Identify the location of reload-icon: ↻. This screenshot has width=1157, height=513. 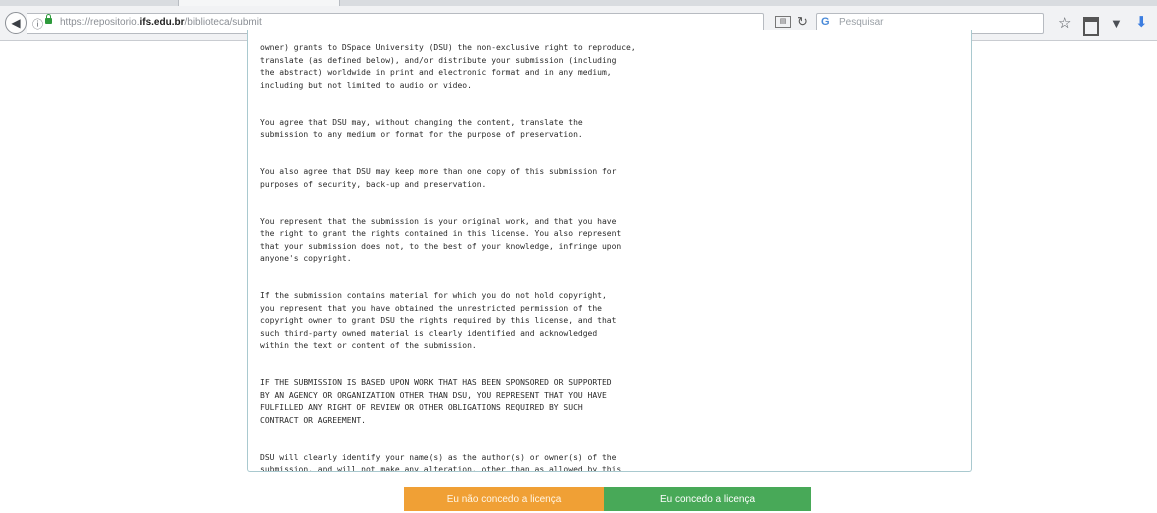
(802, 22).